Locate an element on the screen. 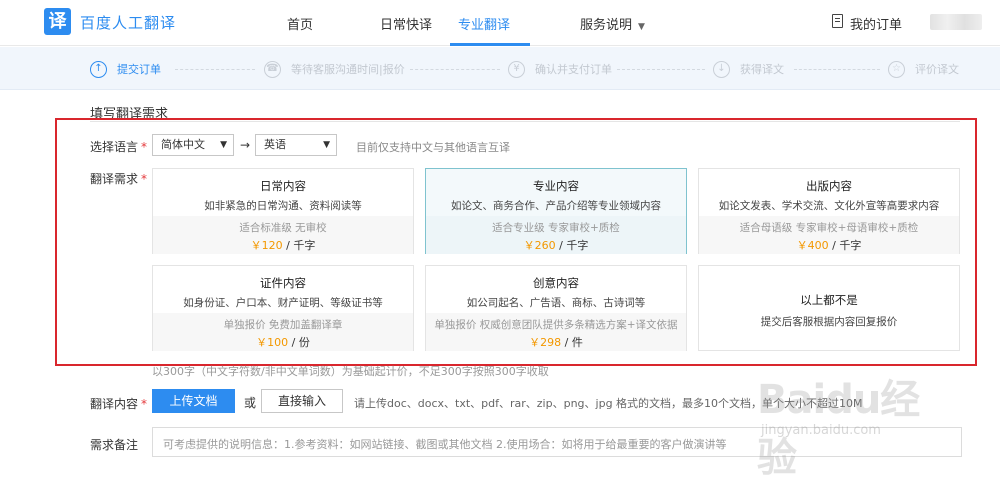  step-receive-translation: ↓ 获得译文 is located at coordinates (748, 69).